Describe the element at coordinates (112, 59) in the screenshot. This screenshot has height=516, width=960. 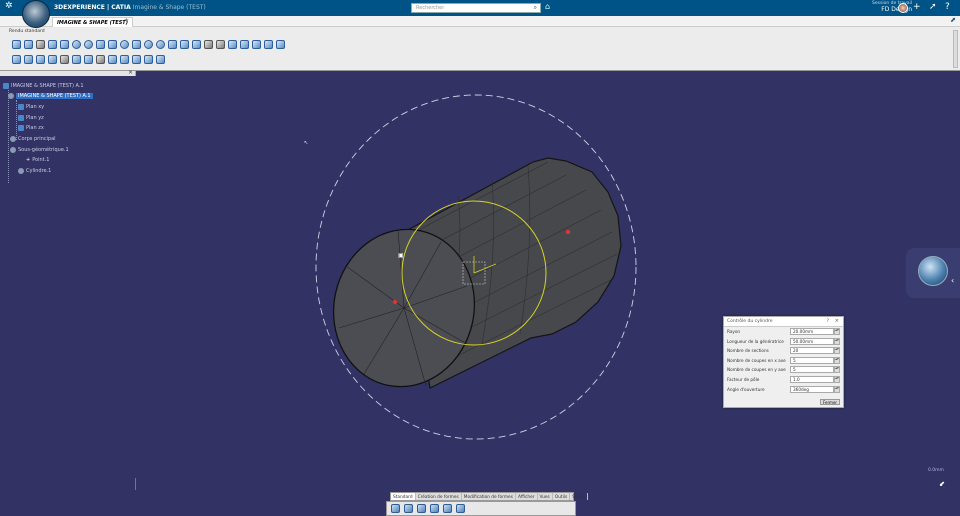
I see `bridge-icon` at that location.